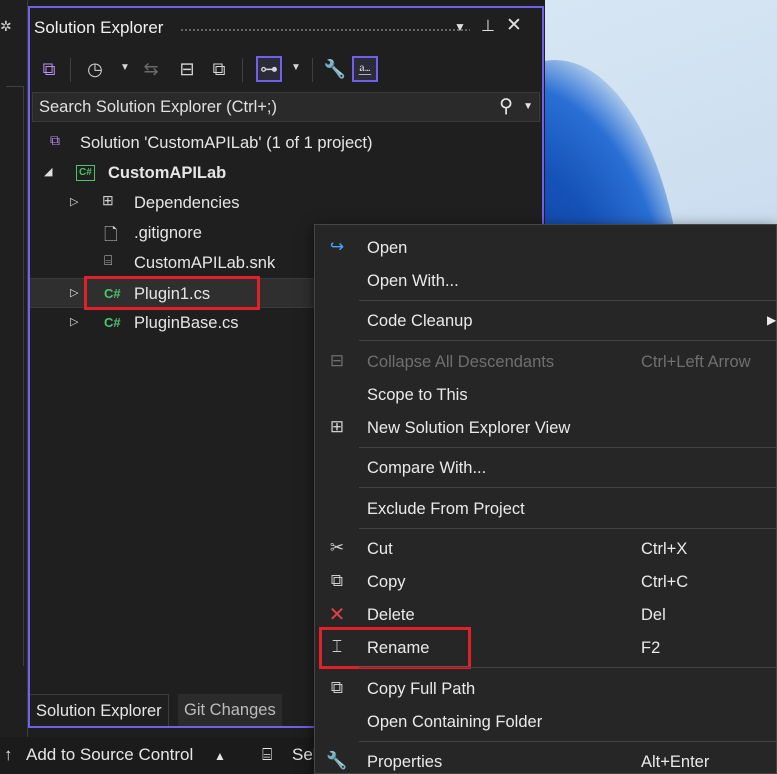 The image size is (777, 774). Describe the element at coordinates (417, 395) in the screenshot. I see `menu-item-label: Scope to This` at that location.